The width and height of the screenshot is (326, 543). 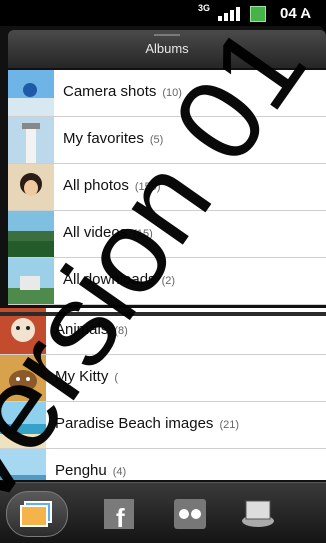 I want to click on album-count: (2), so click(x=168, y=281).